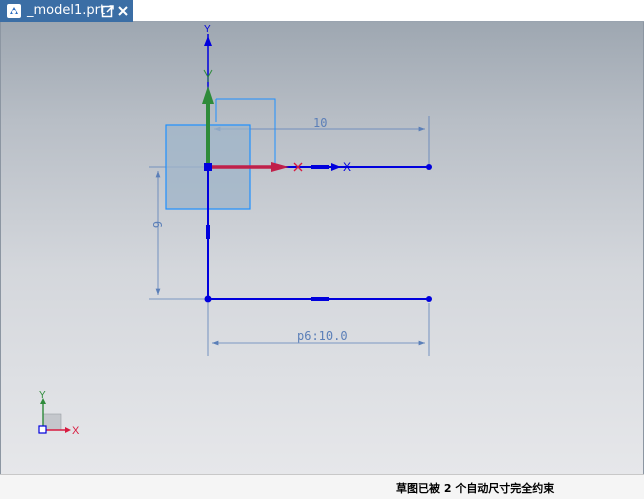  Describe the element at coordinates (59, 413) in the screenshot. I see `view-triad: Y X` at that location.